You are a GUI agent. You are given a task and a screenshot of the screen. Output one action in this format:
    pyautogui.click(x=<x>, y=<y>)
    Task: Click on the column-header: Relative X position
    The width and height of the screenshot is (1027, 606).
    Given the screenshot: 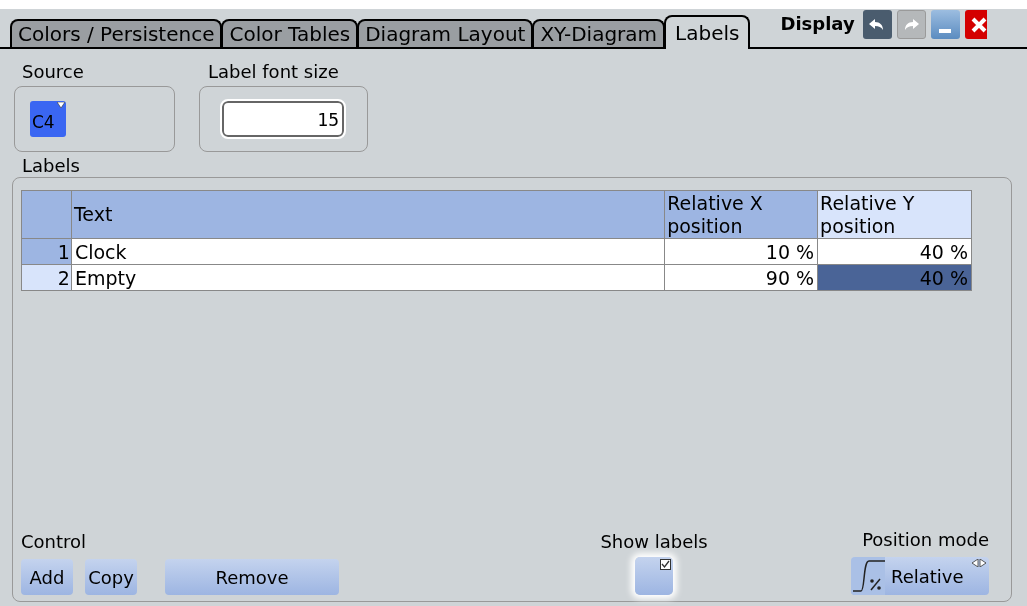 What is the action you would take?
    pyautogui.click(x=741, y=214)
    